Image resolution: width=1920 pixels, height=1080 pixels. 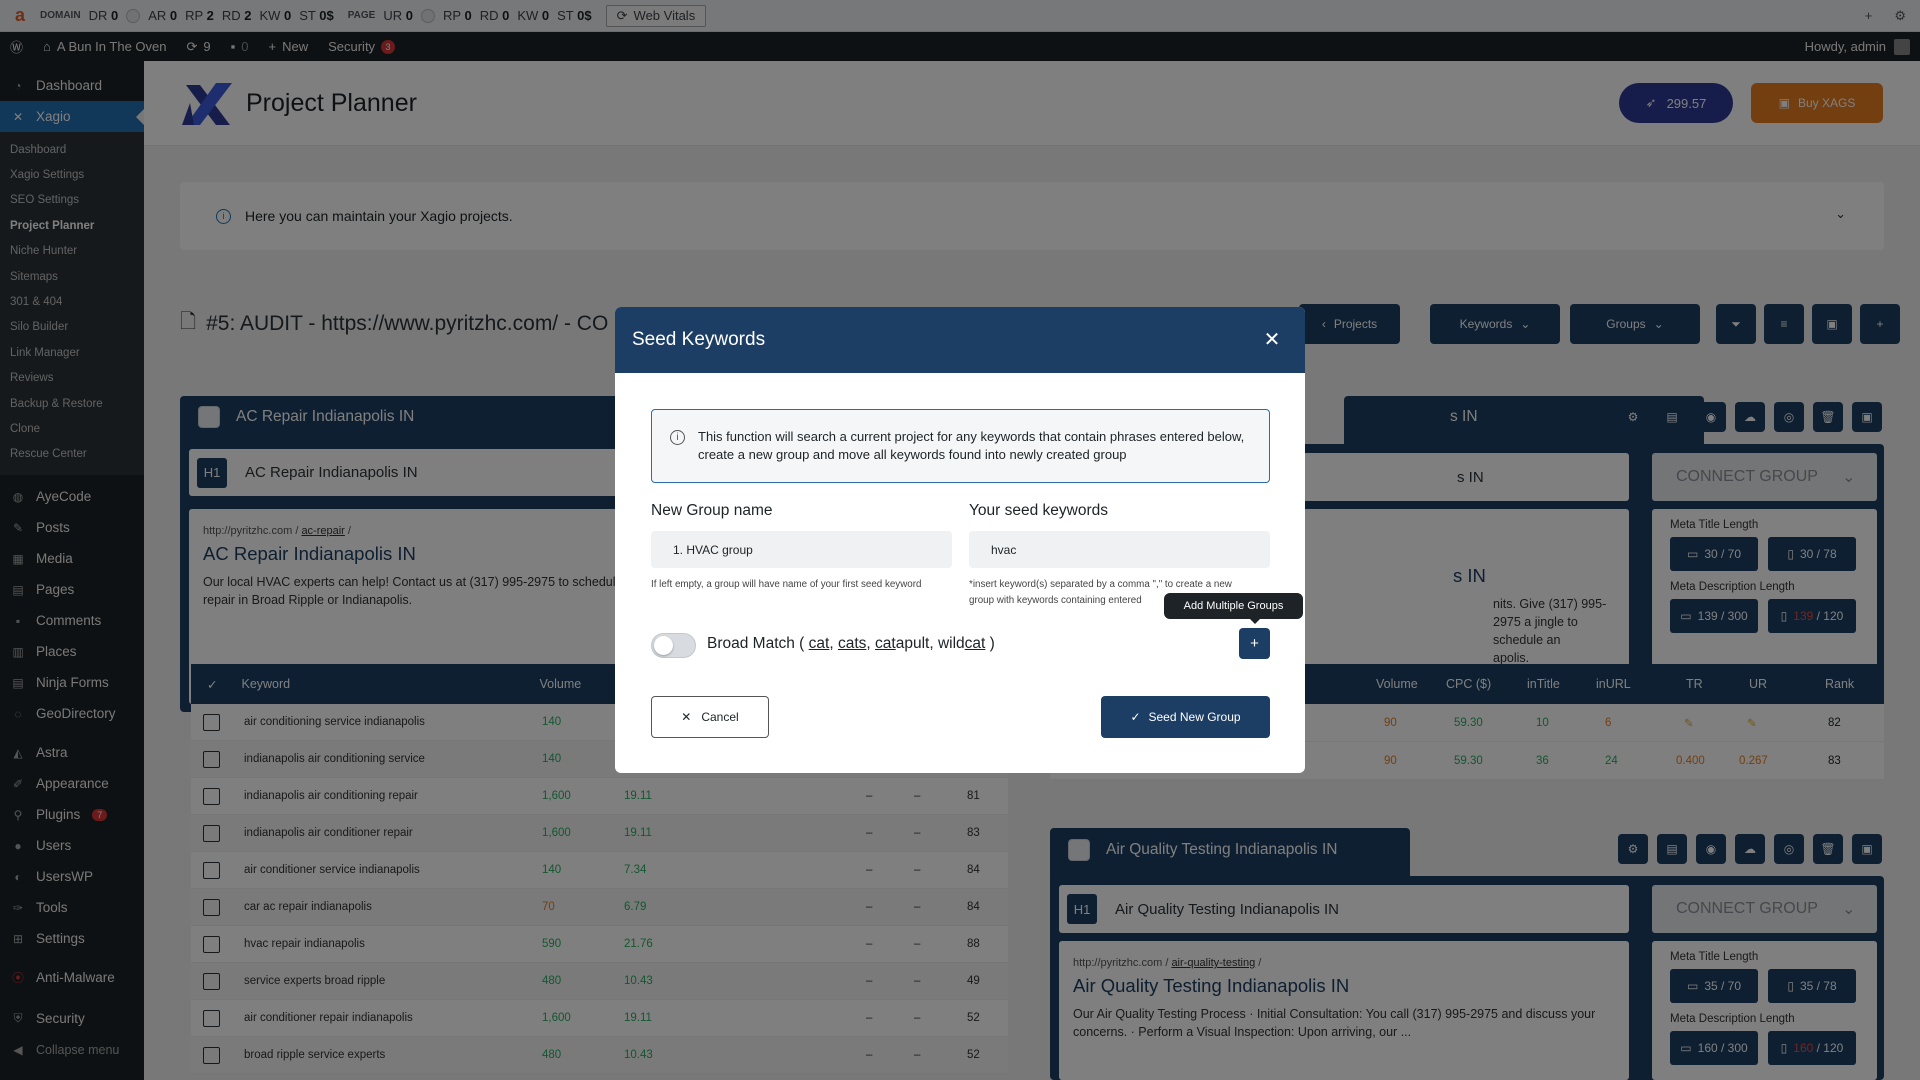 I want to click on add-multiple-groups-tooltip: Add Multiple Groups, so click(x=1233, y=608).